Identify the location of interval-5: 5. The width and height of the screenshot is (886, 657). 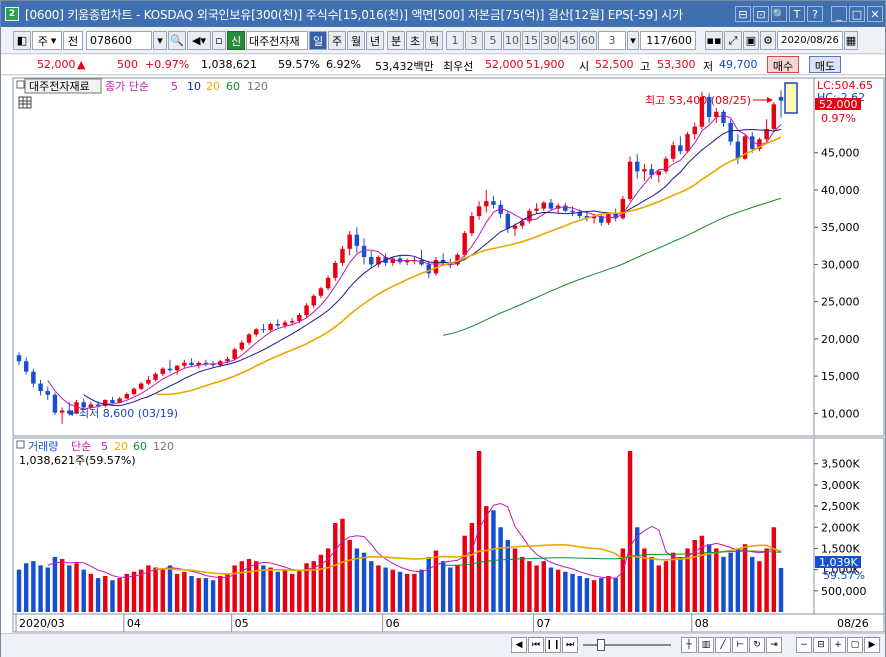
(493, 40).